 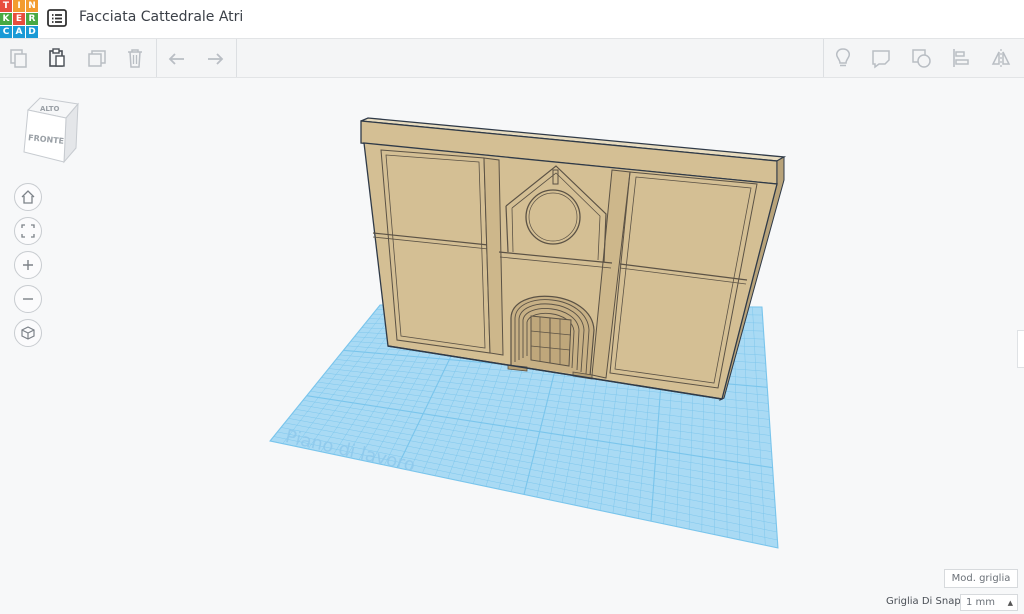 What do you see at coordinates (57, 18) in the screenshot?
I see `design-menu-icon` at bounding box center [57, 18].